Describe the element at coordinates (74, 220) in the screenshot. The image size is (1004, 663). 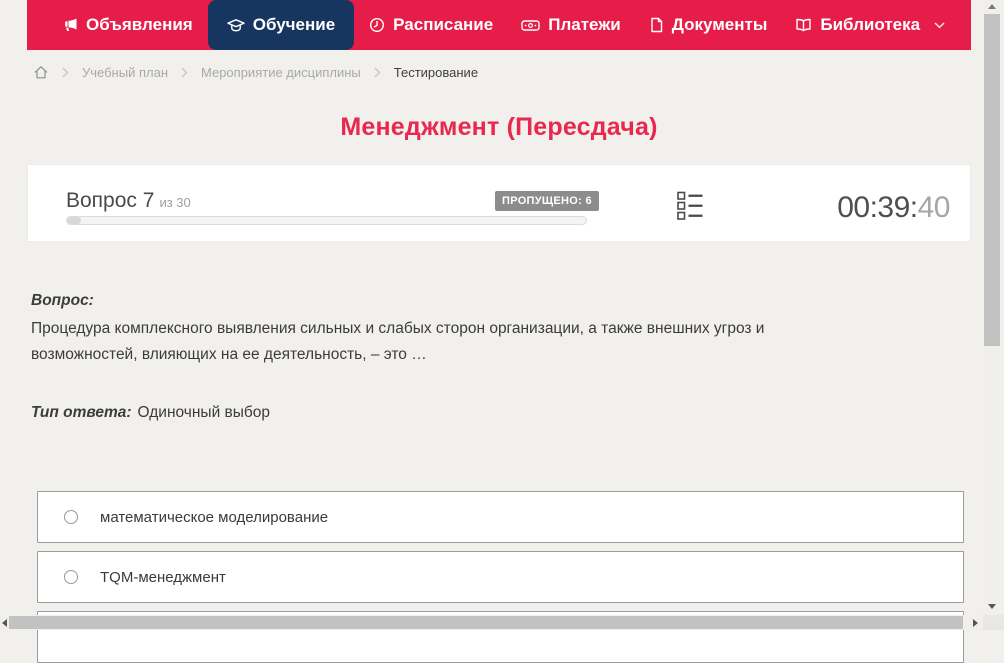
I see `progress-bar-fill` at that location.